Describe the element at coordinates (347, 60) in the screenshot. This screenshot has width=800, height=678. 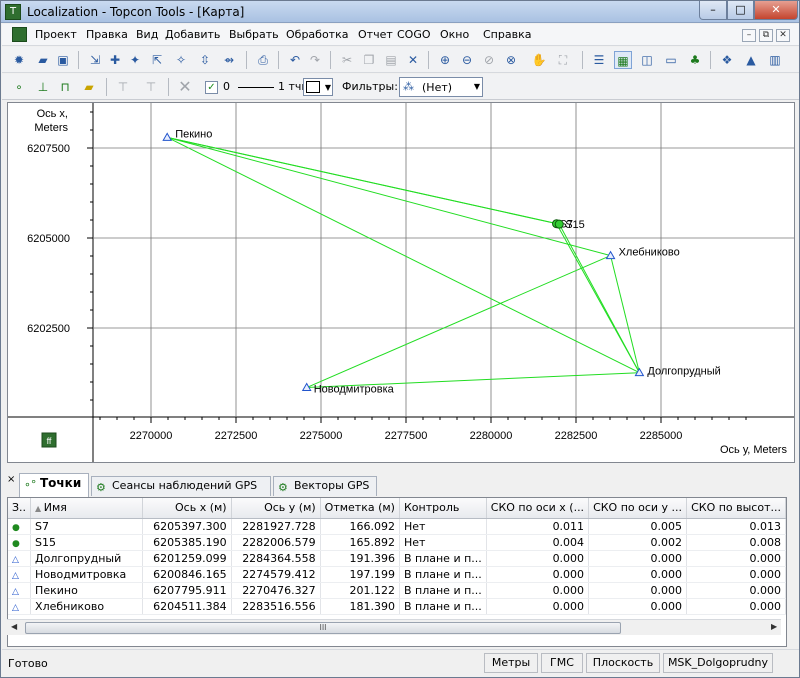
I see `cut-icon: ✂` at that location.